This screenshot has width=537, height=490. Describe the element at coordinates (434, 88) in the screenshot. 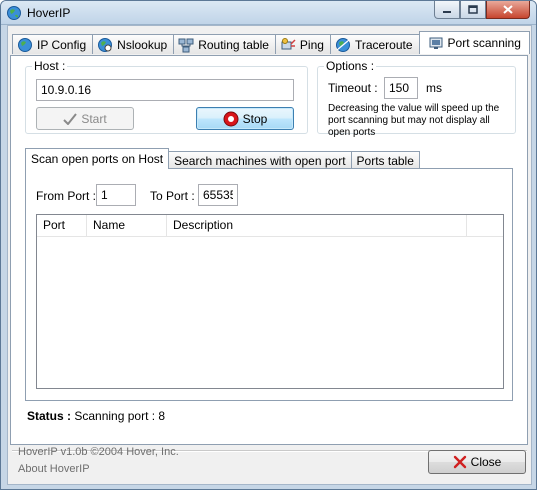

I see `timeout-unit: ms` at that location.